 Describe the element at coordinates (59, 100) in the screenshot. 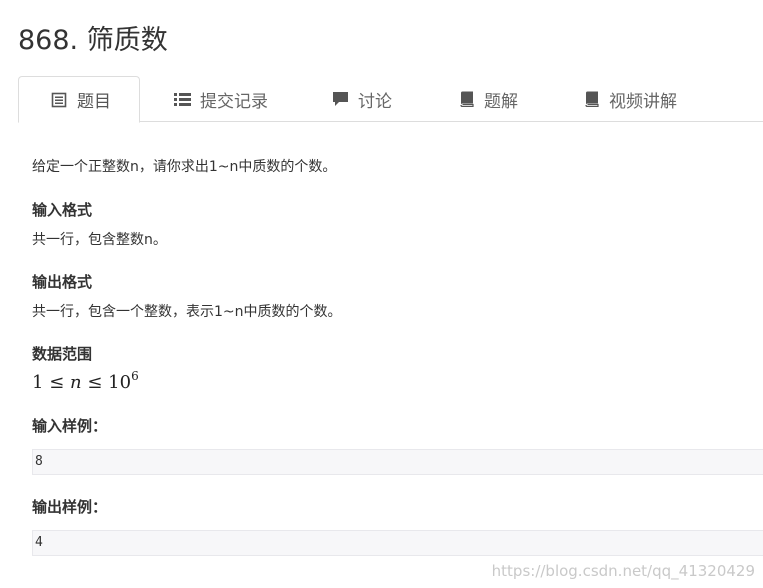

I see `document-list-icon` at that location.